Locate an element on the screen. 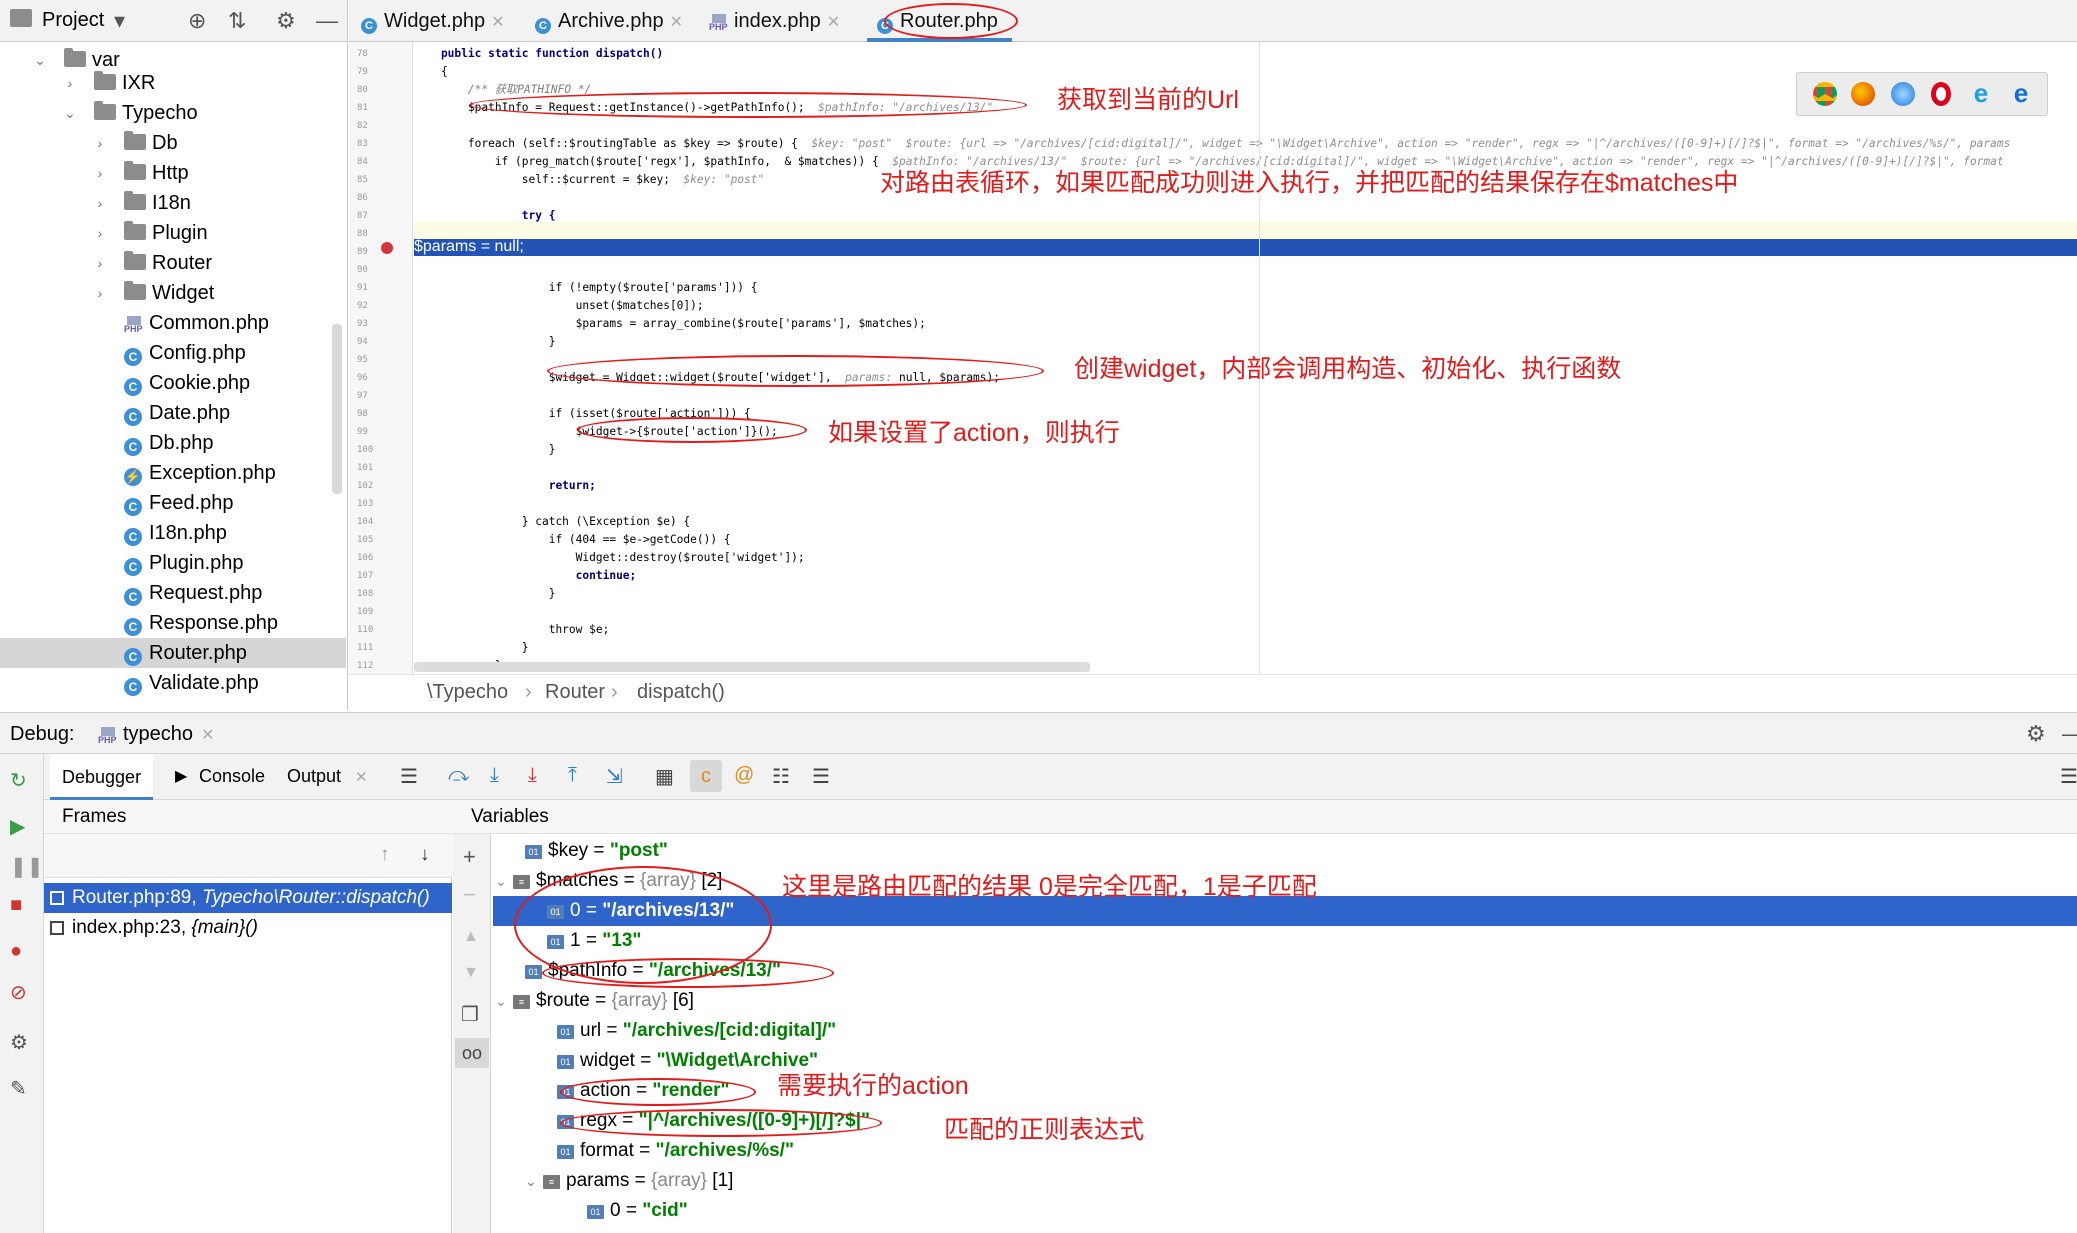 This screenshot has width=2077, height=1233. settings-icon: ⚙ is located at coordinates (19, 1042).